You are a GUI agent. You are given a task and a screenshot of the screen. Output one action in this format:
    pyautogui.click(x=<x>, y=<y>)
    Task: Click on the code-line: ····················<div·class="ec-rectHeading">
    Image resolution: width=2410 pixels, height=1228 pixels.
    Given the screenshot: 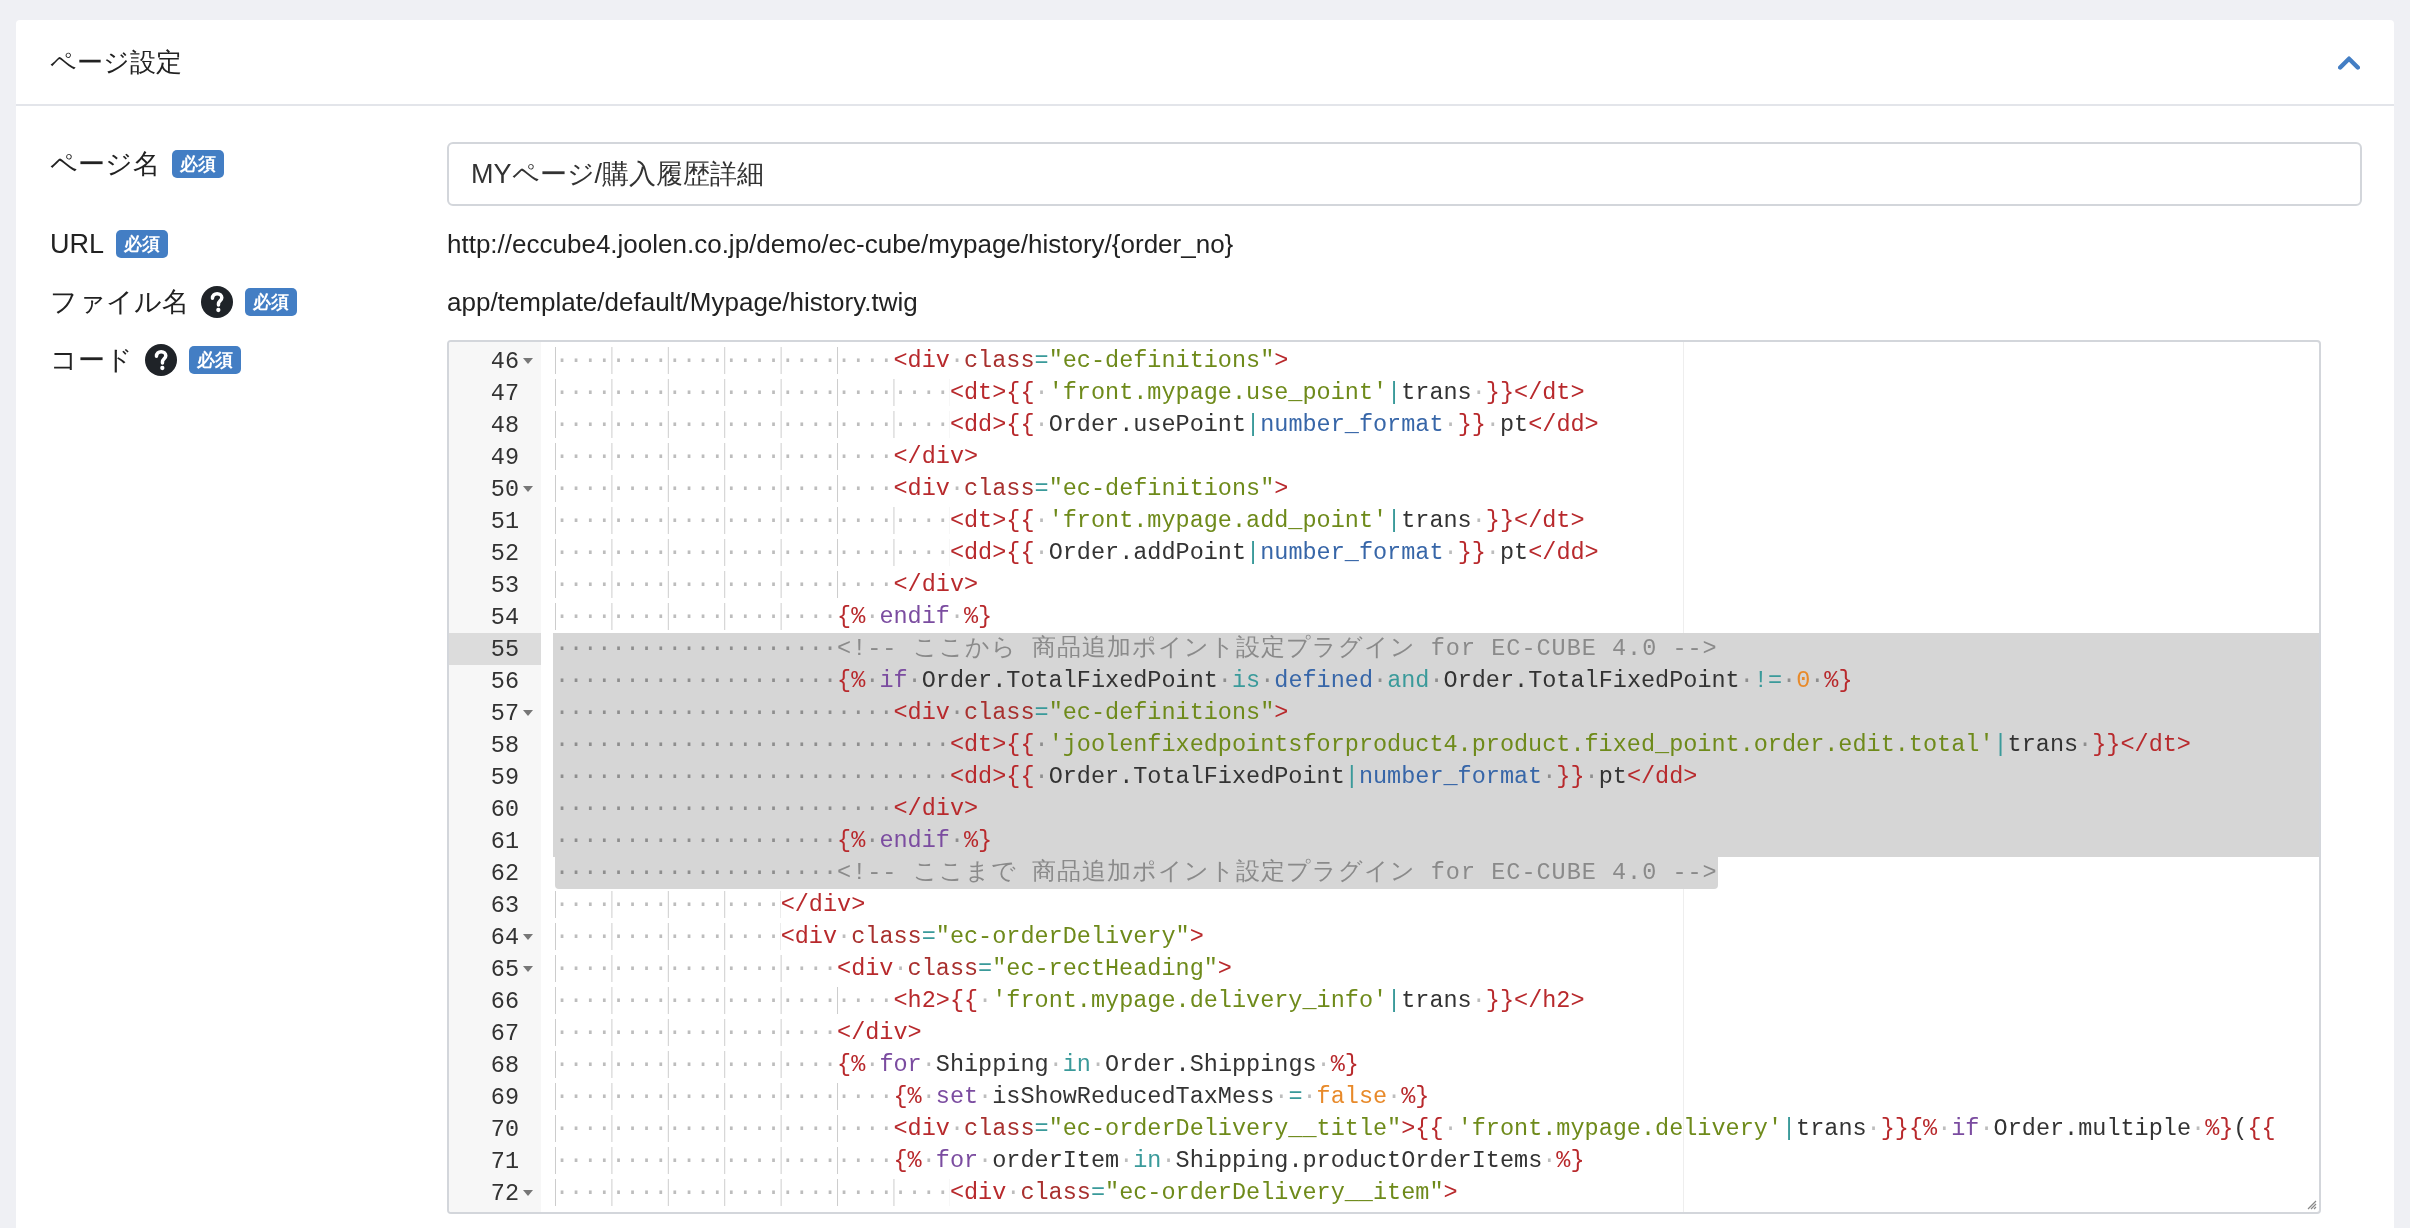 What is the action you would take?
    pyautogui.click(x=893, y=969)
    